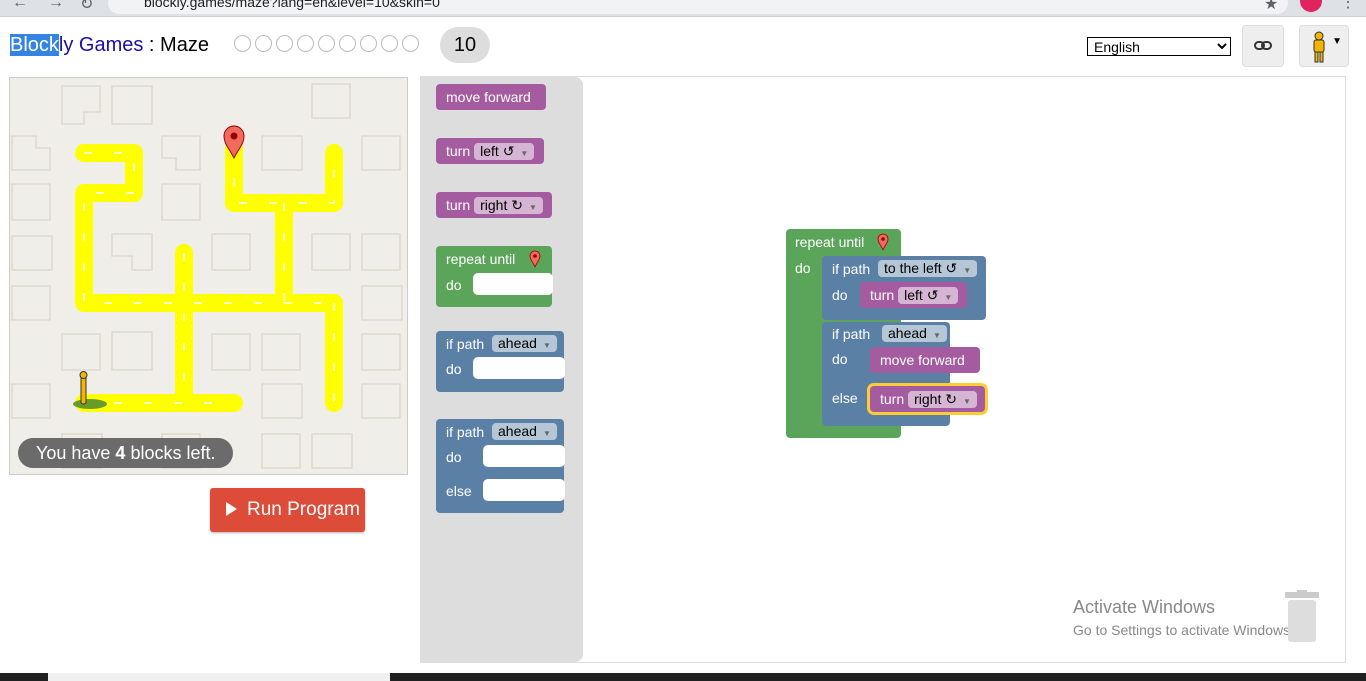  What do you see at coordinates (284, 43) in the screenshot?
I see `level-3-link` at bounding box center [284, 43].